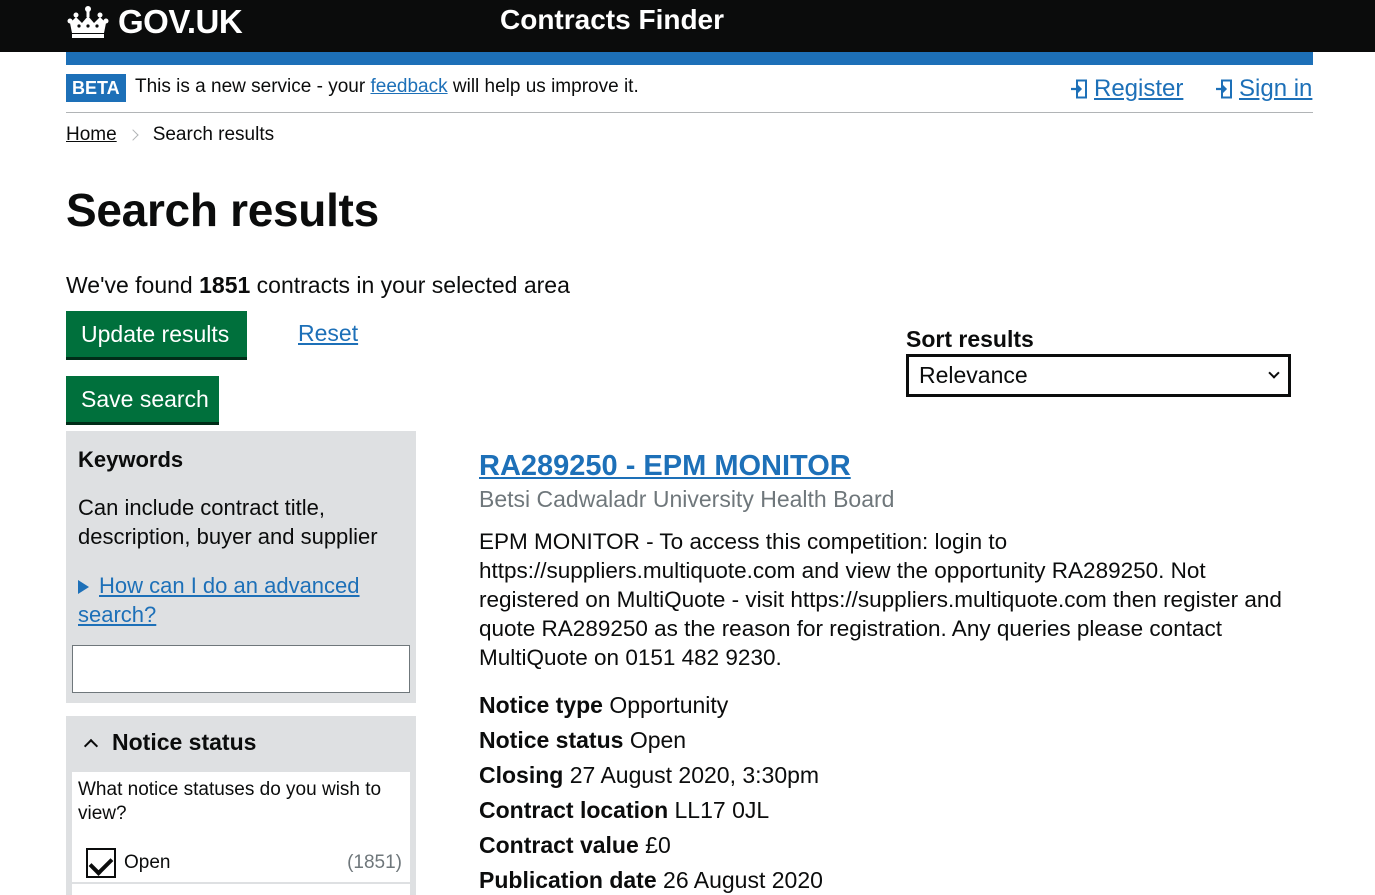 The width and height of the screenshot is (1375, 895). What do you see at coordinates (658, 740) in the screenshot?
I see `meta-value: Open` at bounding box center [658, 740].